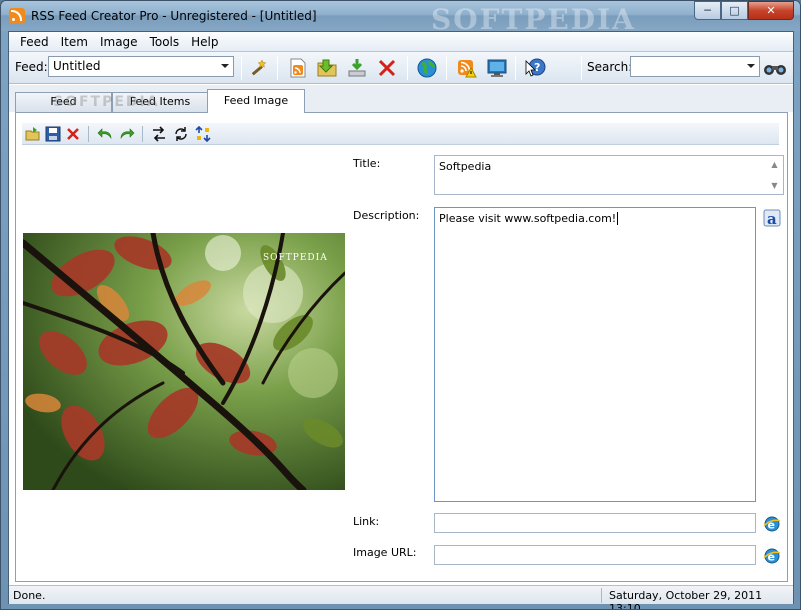 This screenshot has width=801, height=610. What do you see at coordinates (31, 67) in the screenshot?
I see `feed-label: Feed:` at bounding box center [31, 67].